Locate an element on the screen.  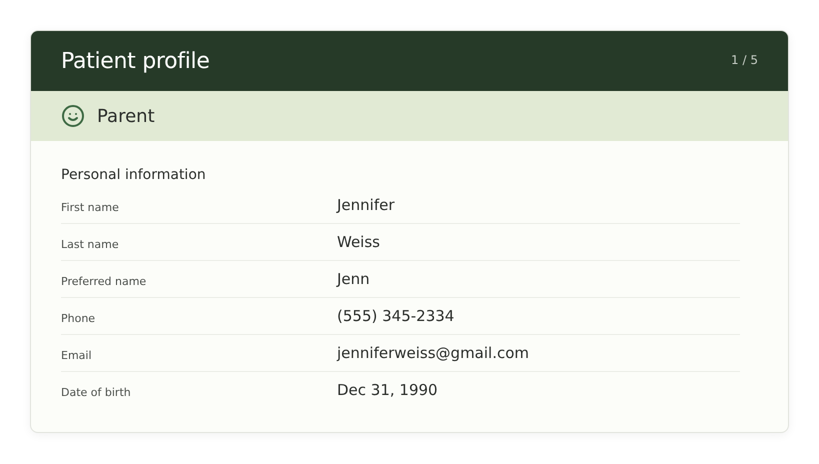
field-label: Preferred name is located at coordinates (104, 281).